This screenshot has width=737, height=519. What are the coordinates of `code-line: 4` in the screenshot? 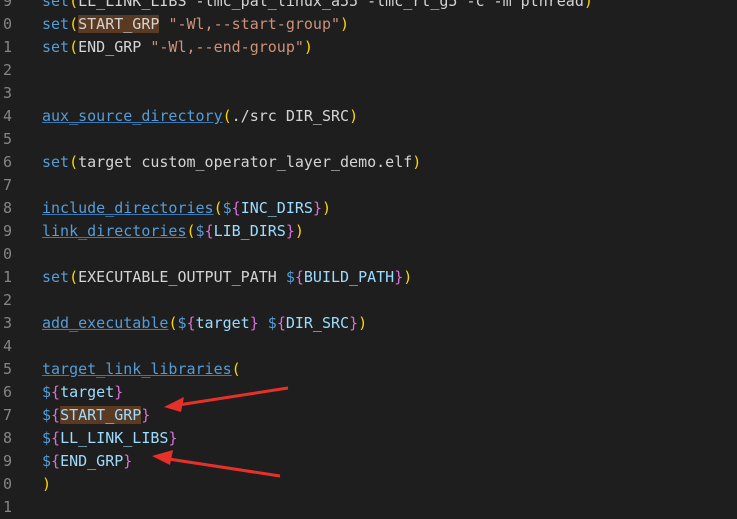 It's located at (368, 346).